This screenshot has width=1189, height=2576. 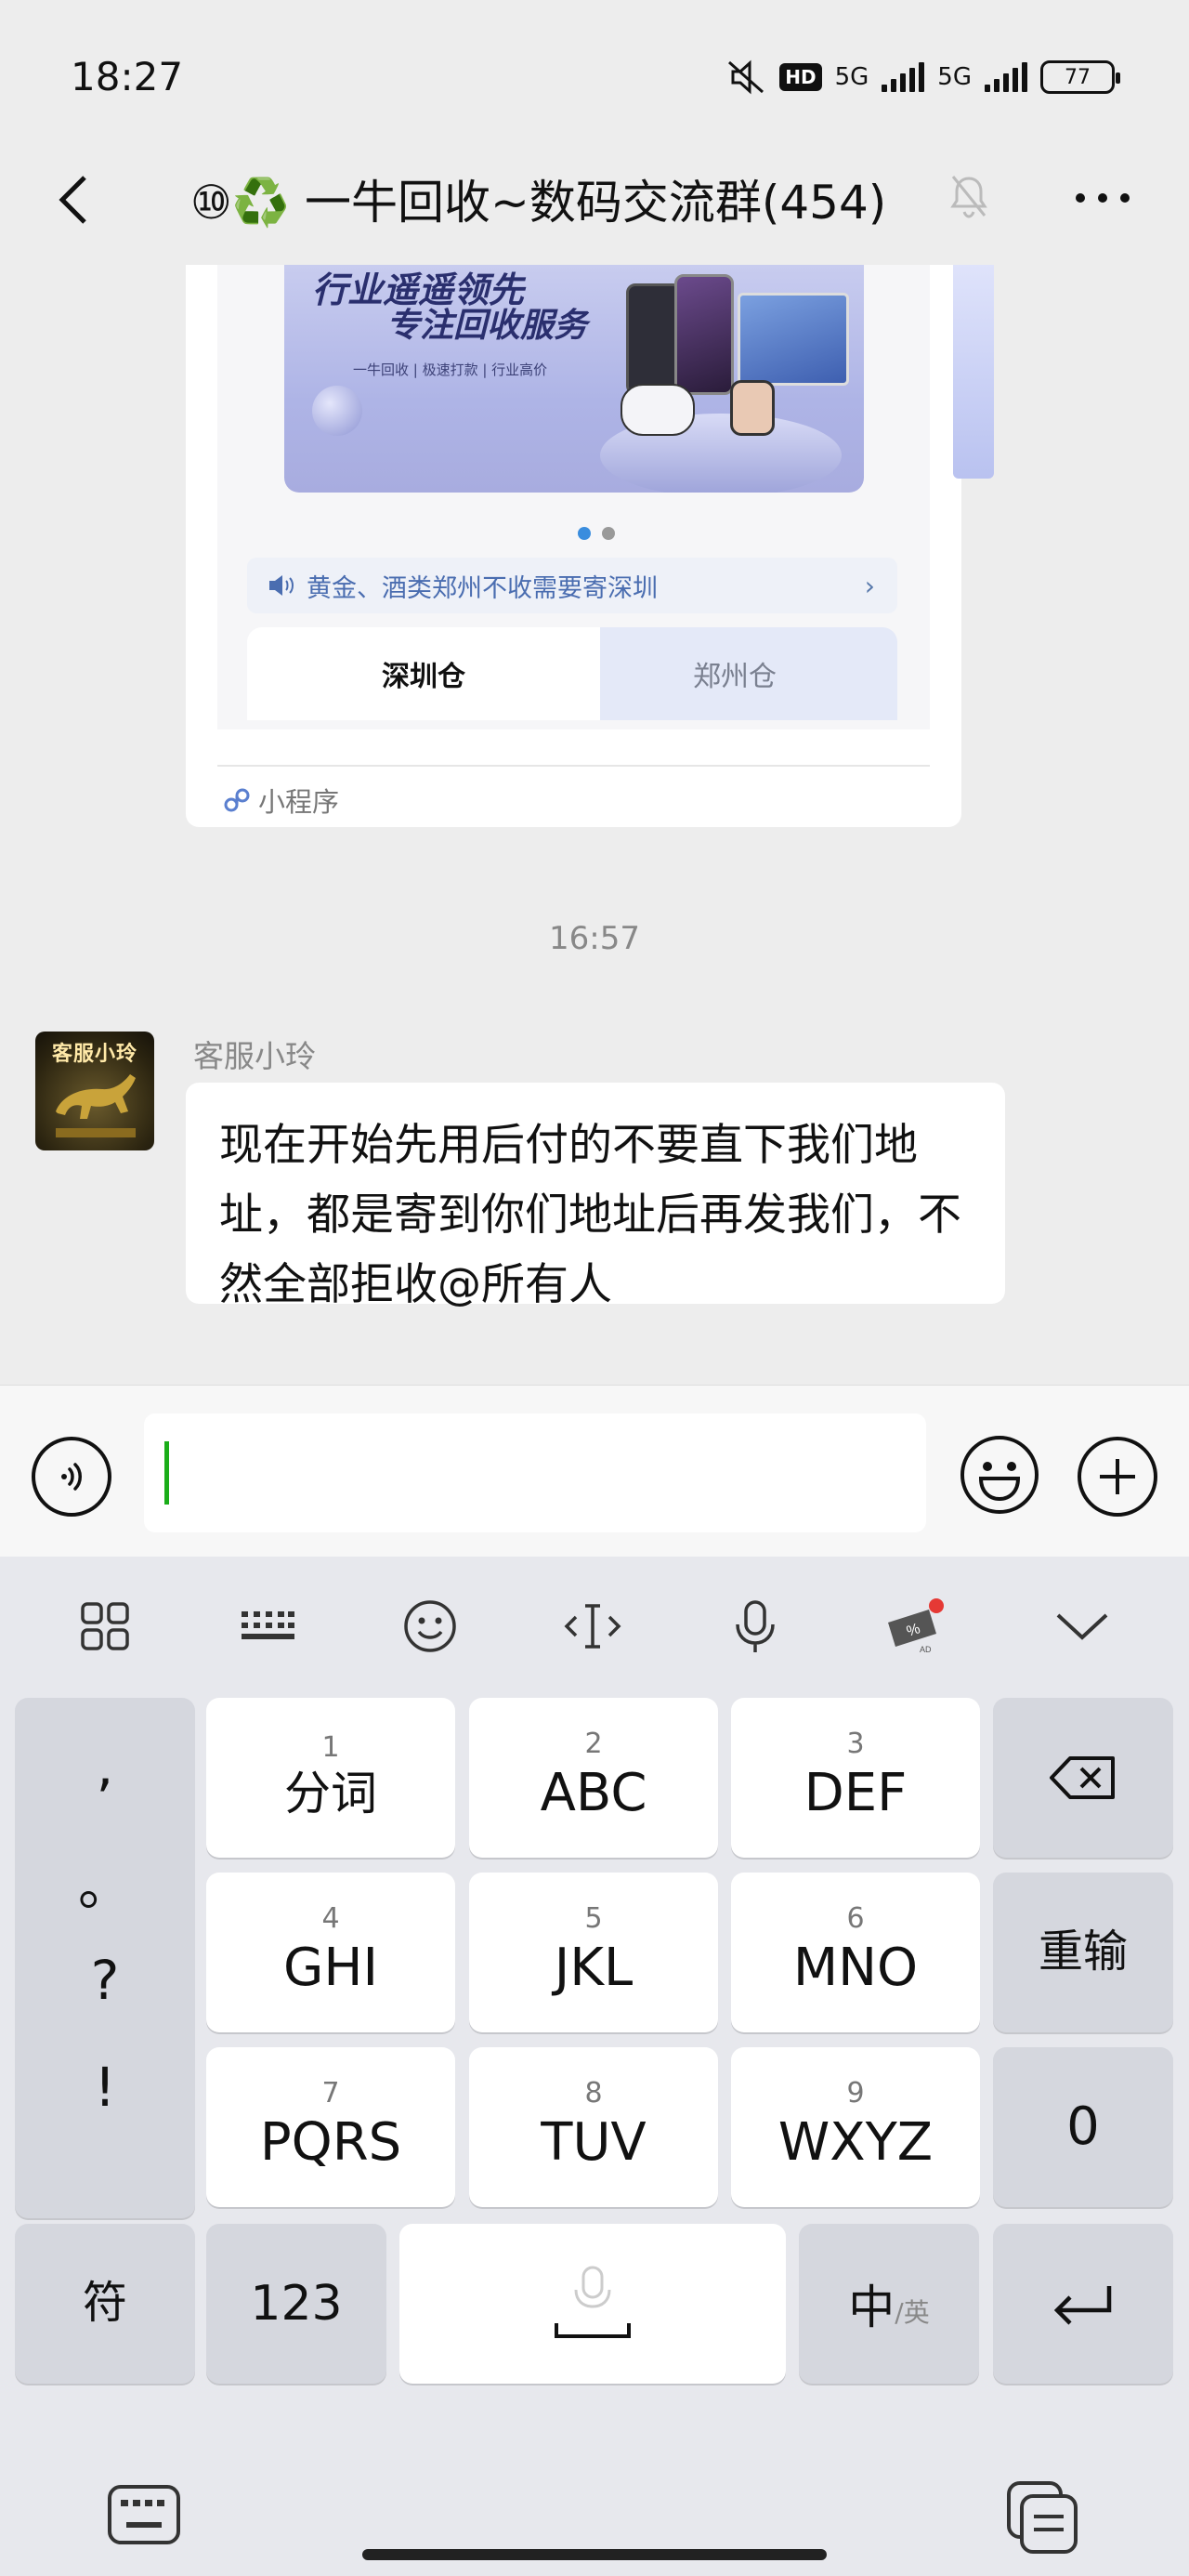 I want to click on carousel-indicator, so click(x=596, y=533).